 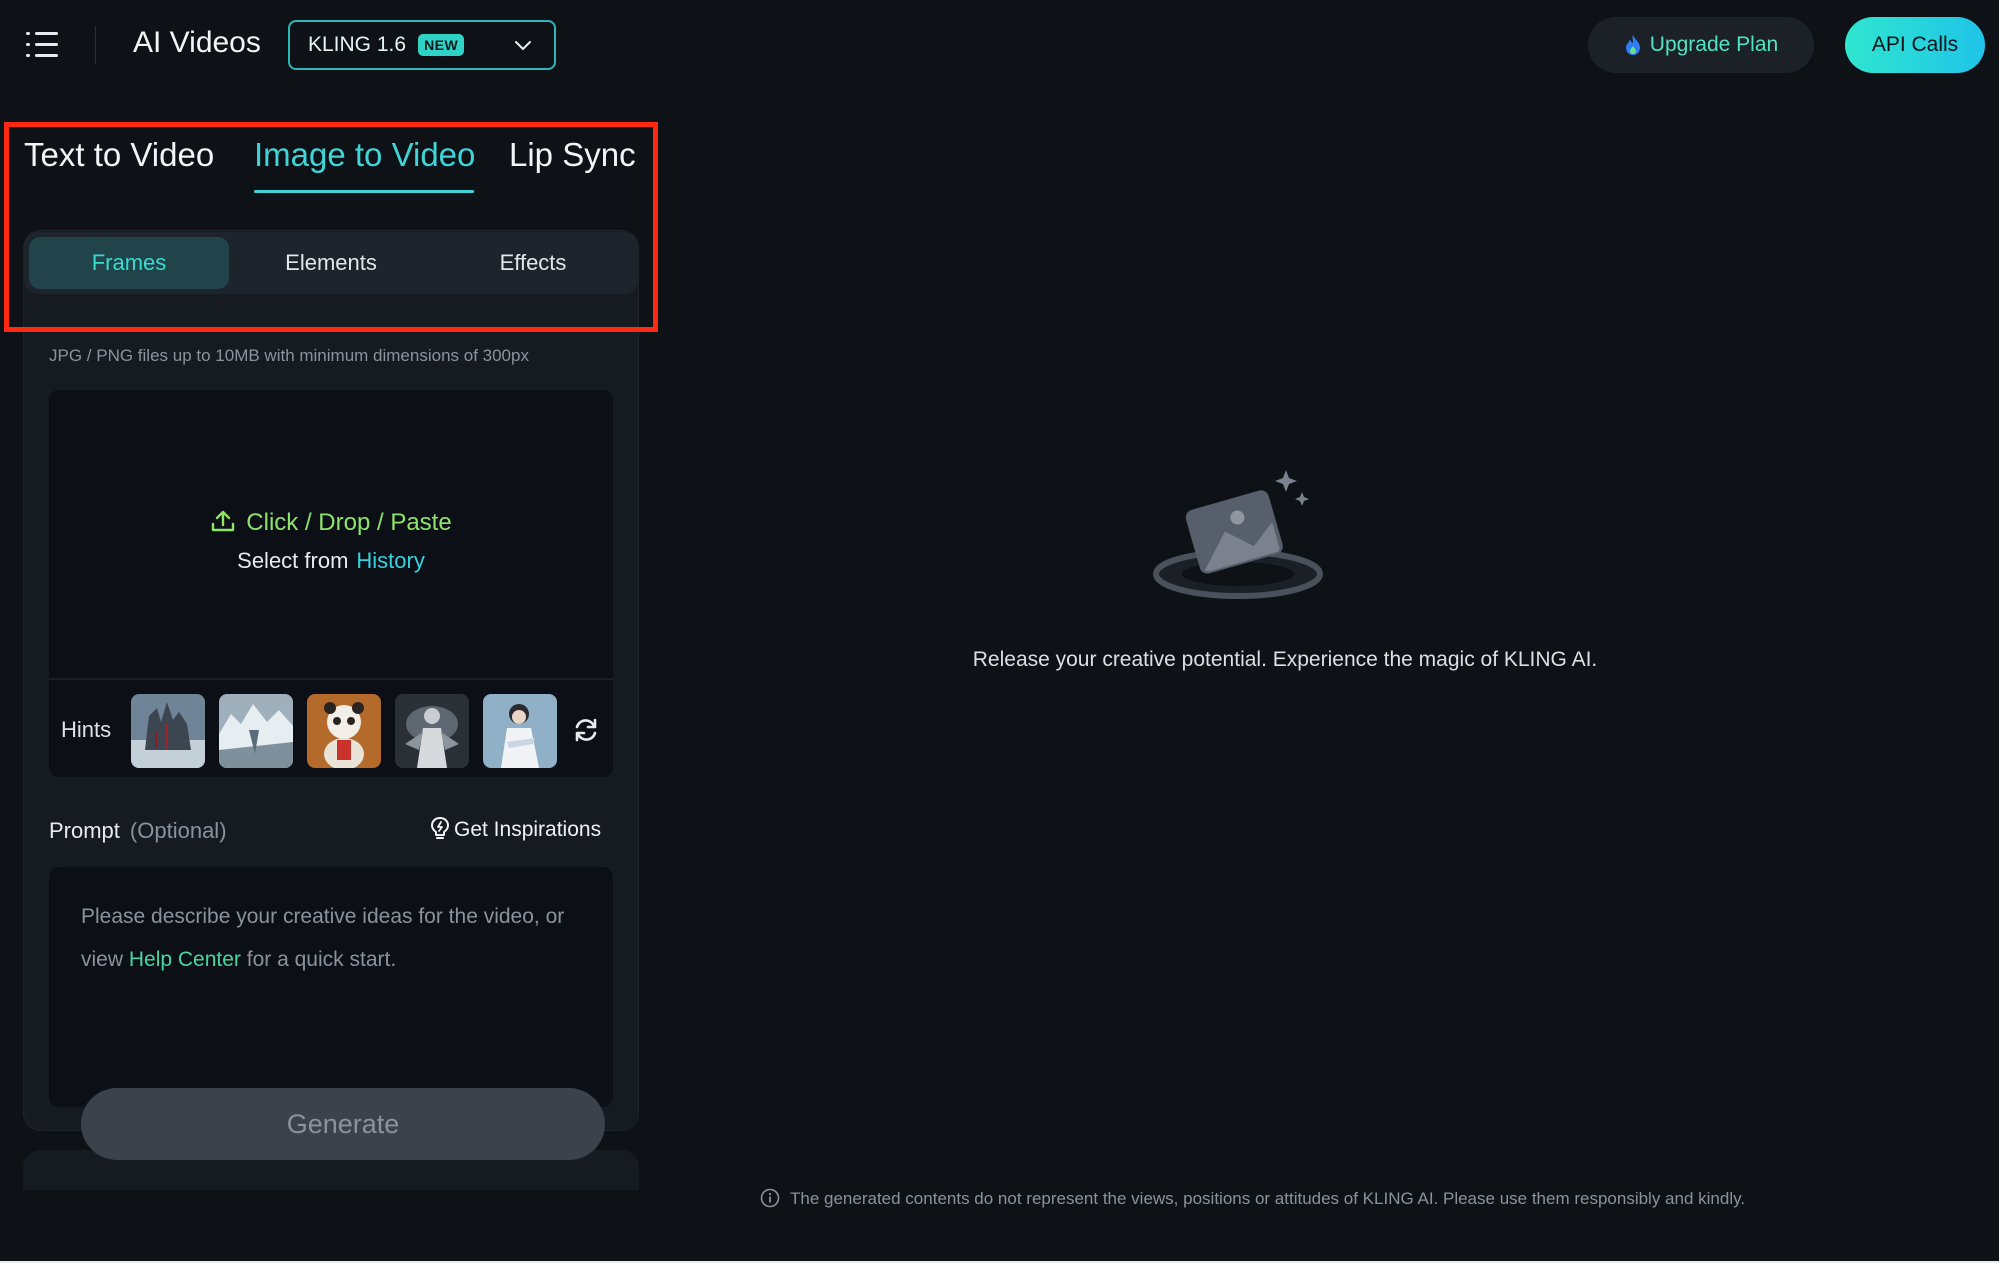 What do you see at coordinates (293, 560) in the screenshot?
I see `select-from-label: Select from` at bounding box center [293, 560].